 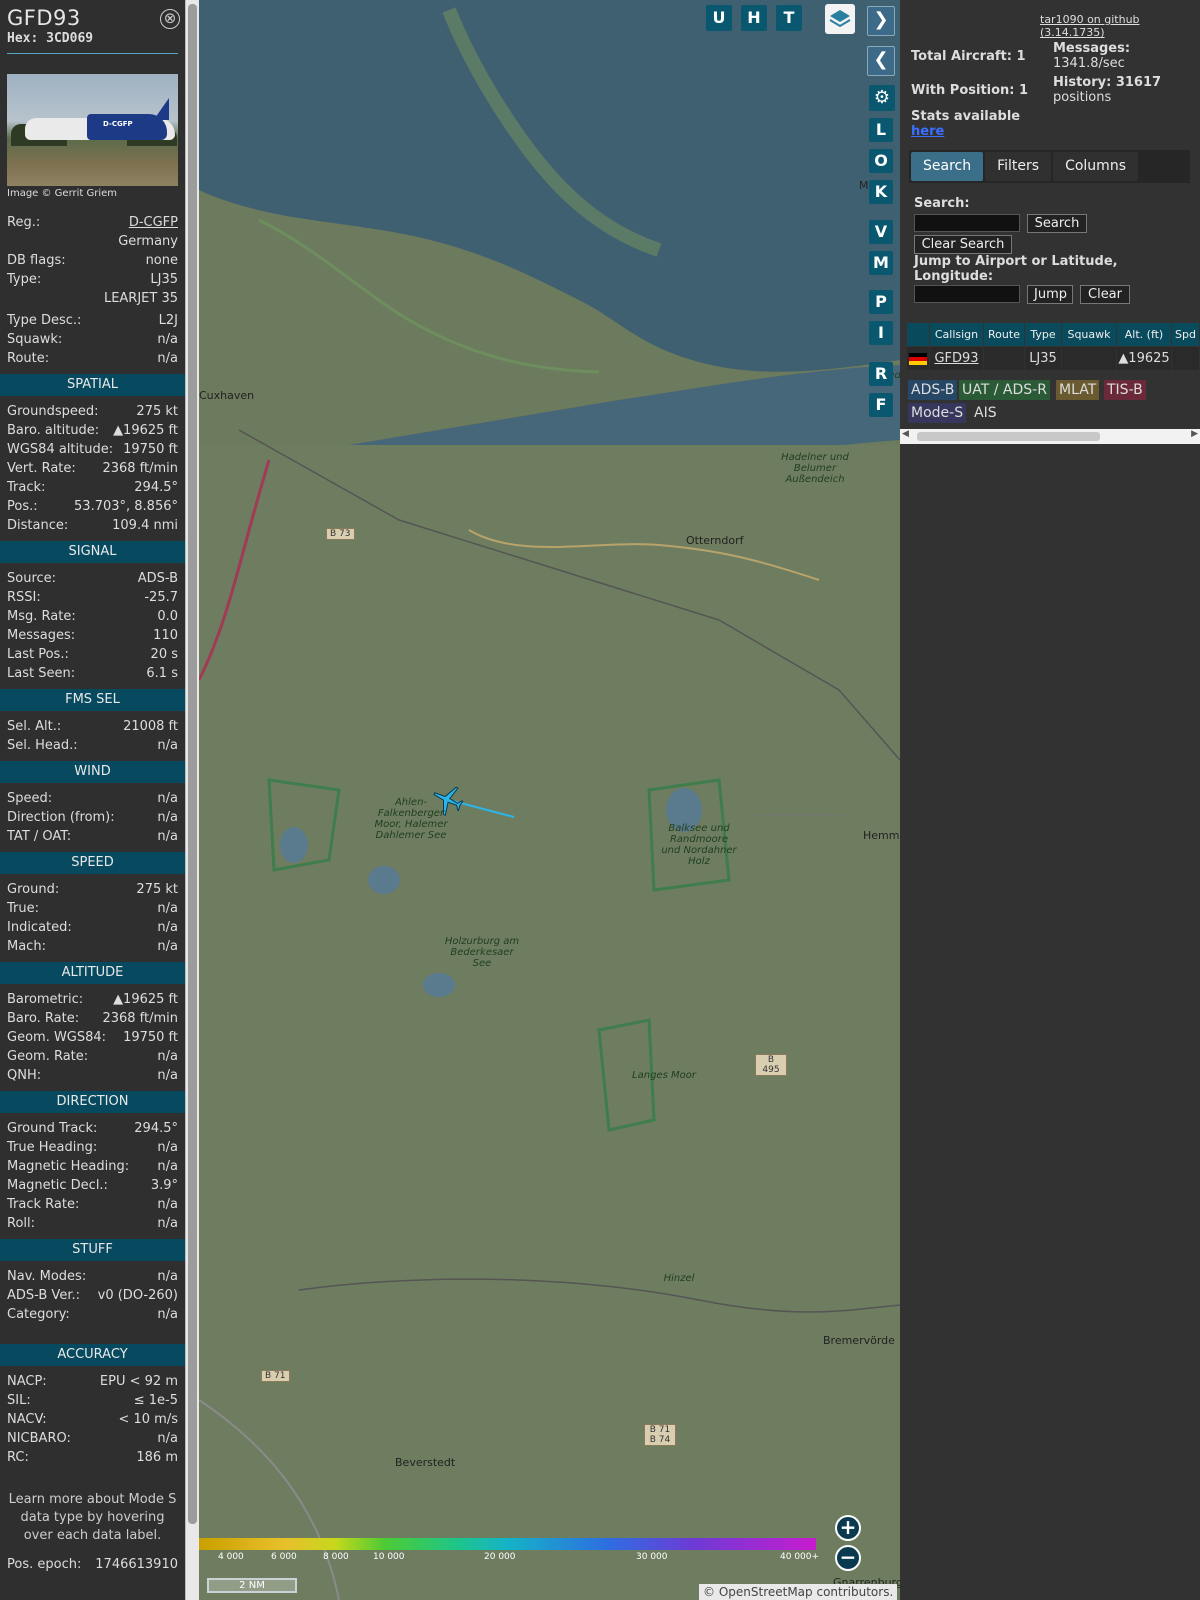 I want to click on row-squawk, so click(x=1089, y=358).